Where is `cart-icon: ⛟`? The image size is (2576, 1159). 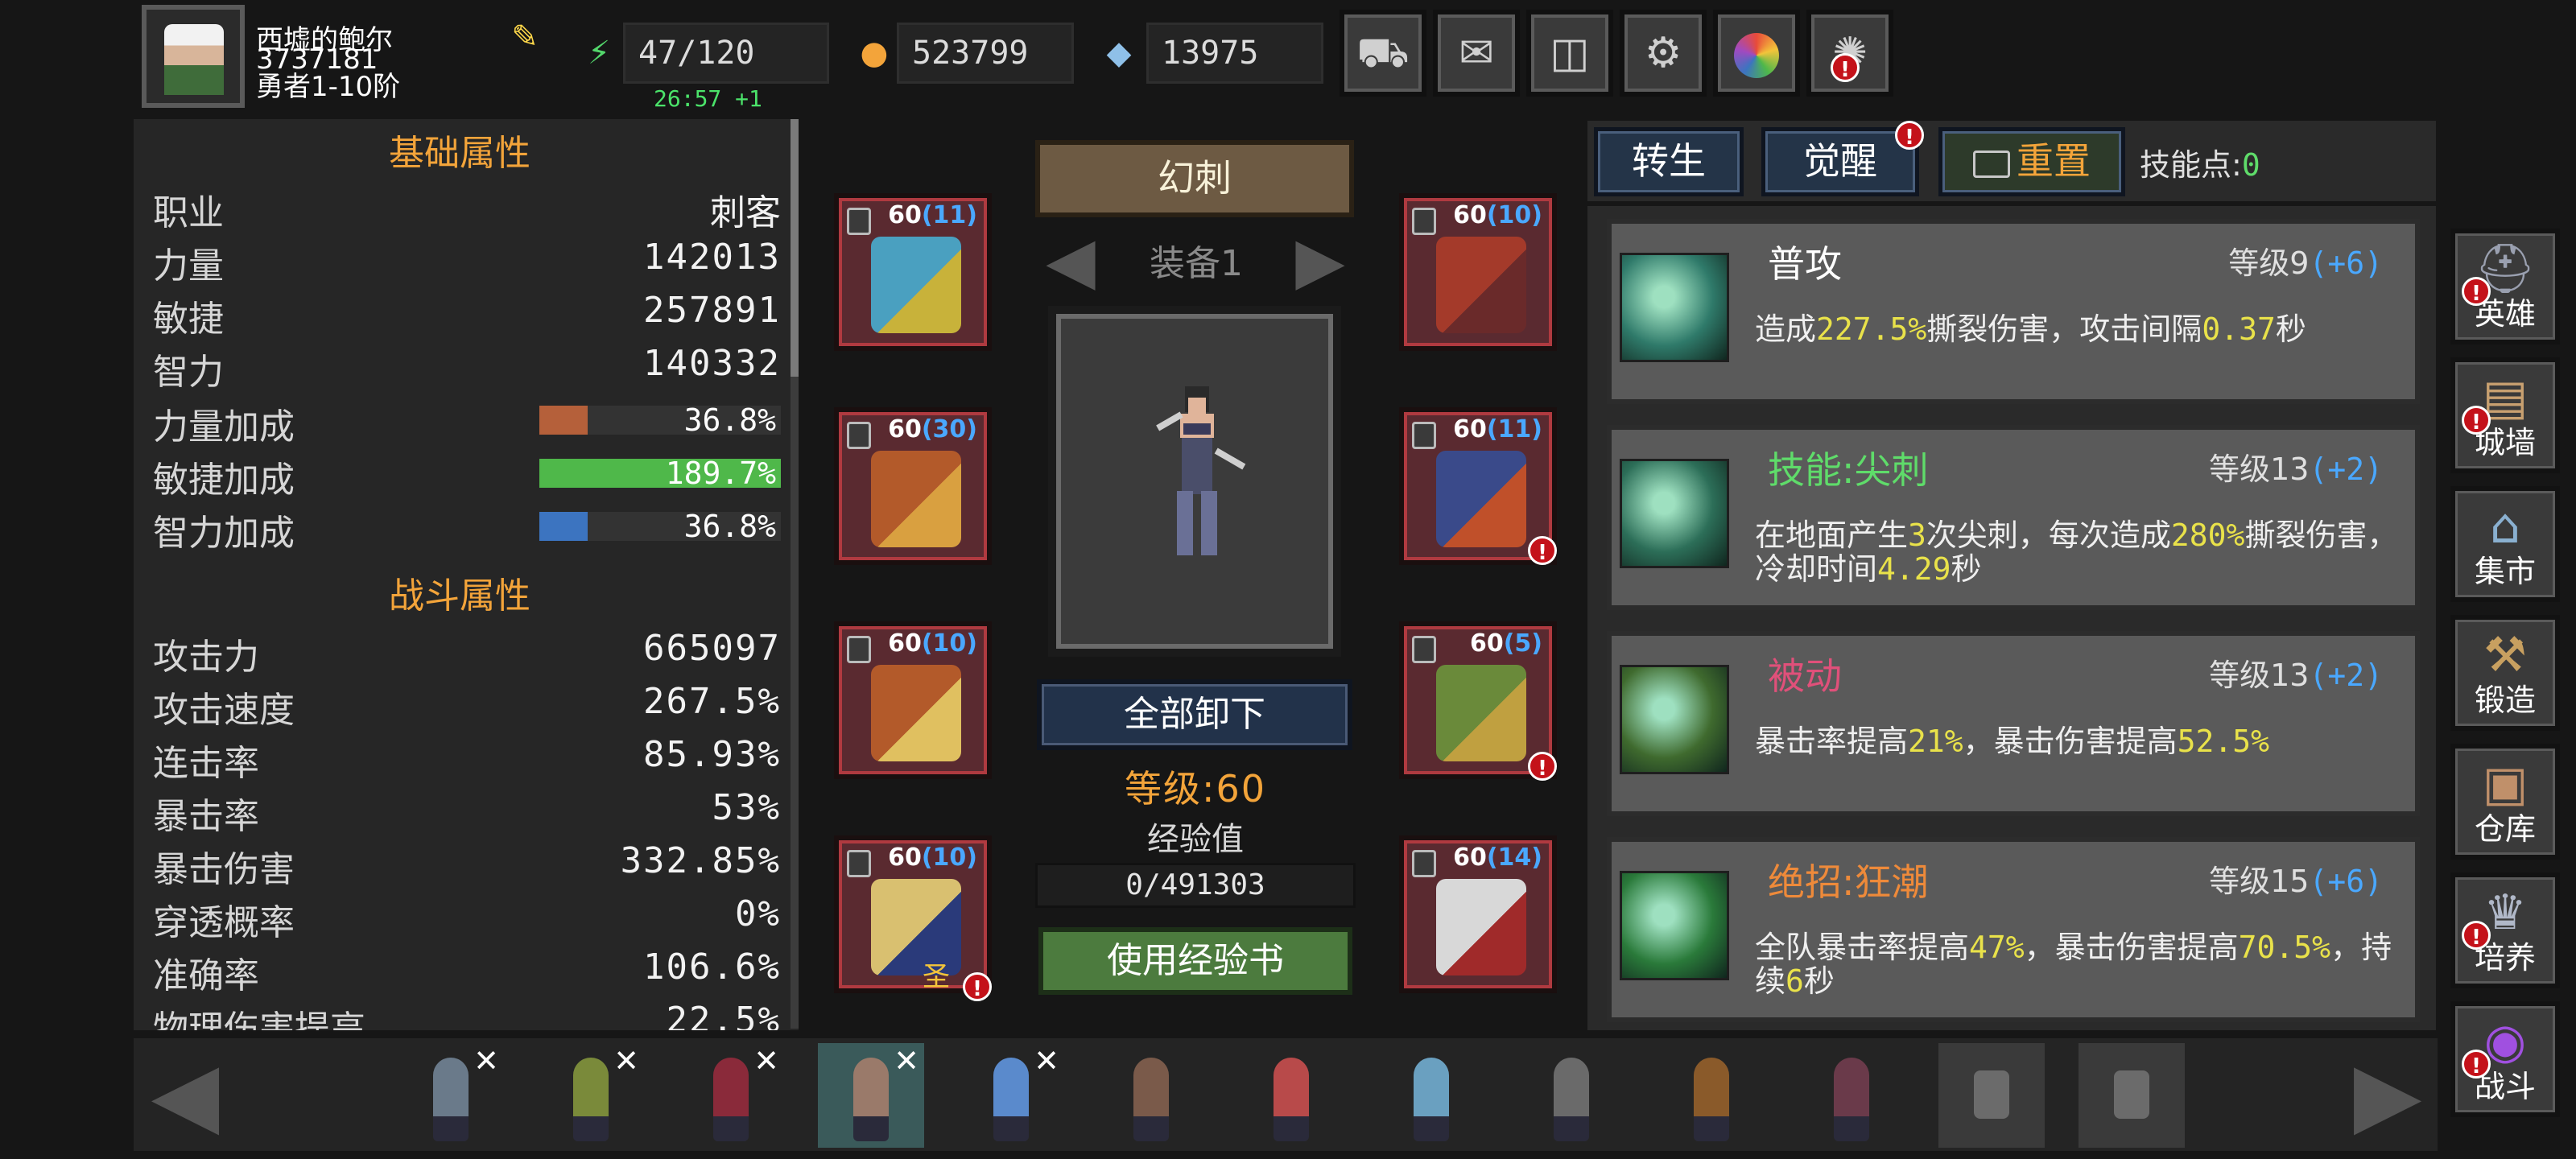
cart-icon: ⛟ is located at coordinates (1383, 53).